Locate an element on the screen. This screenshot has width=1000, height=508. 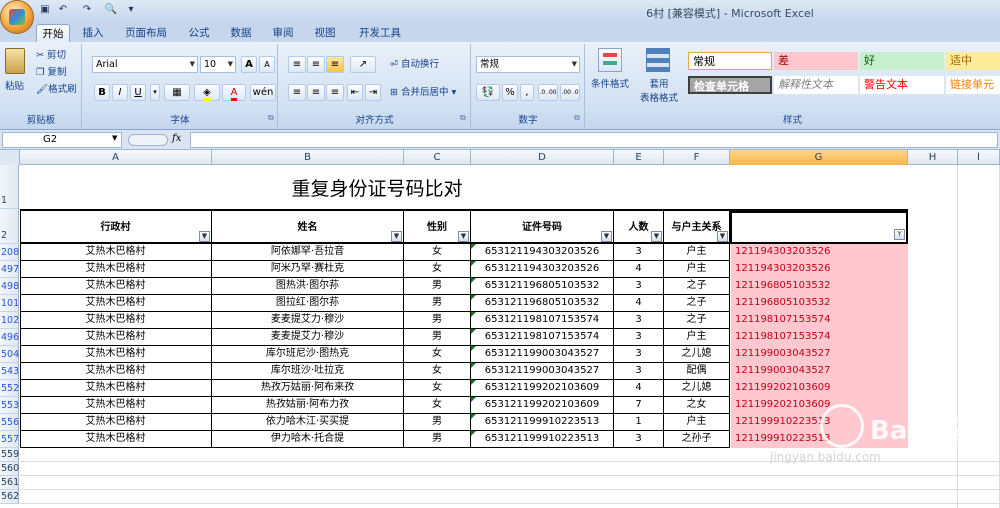
underline-button: U is located at coordinates (138, 92).